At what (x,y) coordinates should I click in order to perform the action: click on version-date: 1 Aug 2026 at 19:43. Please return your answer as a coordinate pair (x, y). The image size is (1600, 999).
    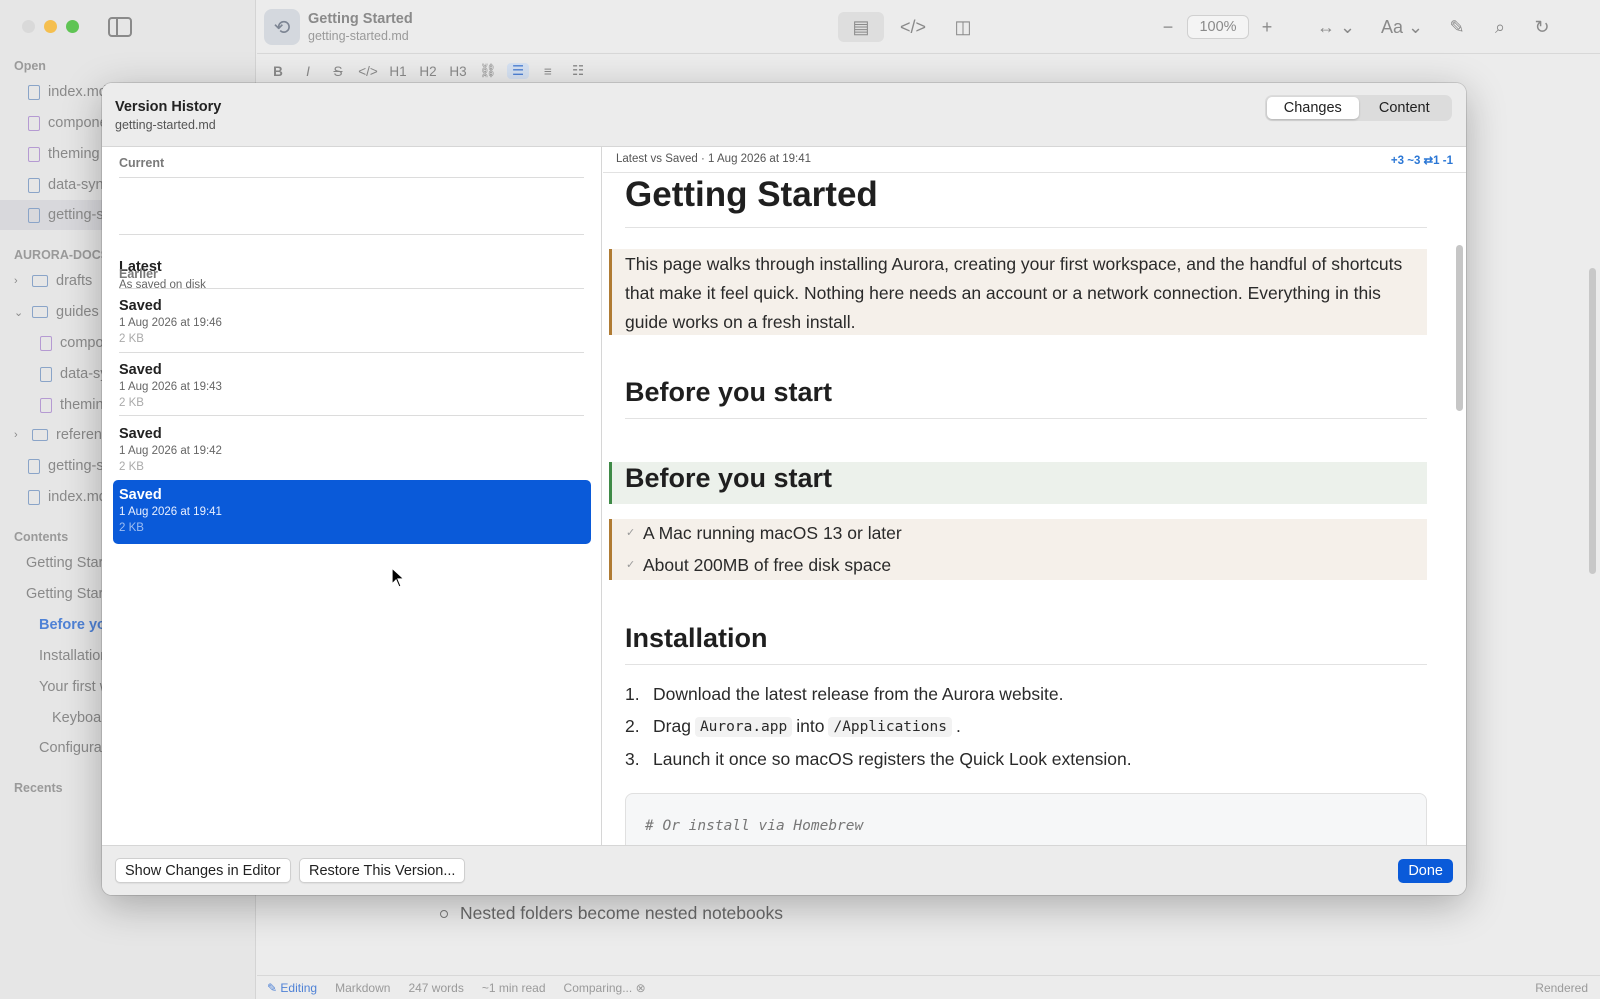
    Looking at the image, I should click on (170, 387).